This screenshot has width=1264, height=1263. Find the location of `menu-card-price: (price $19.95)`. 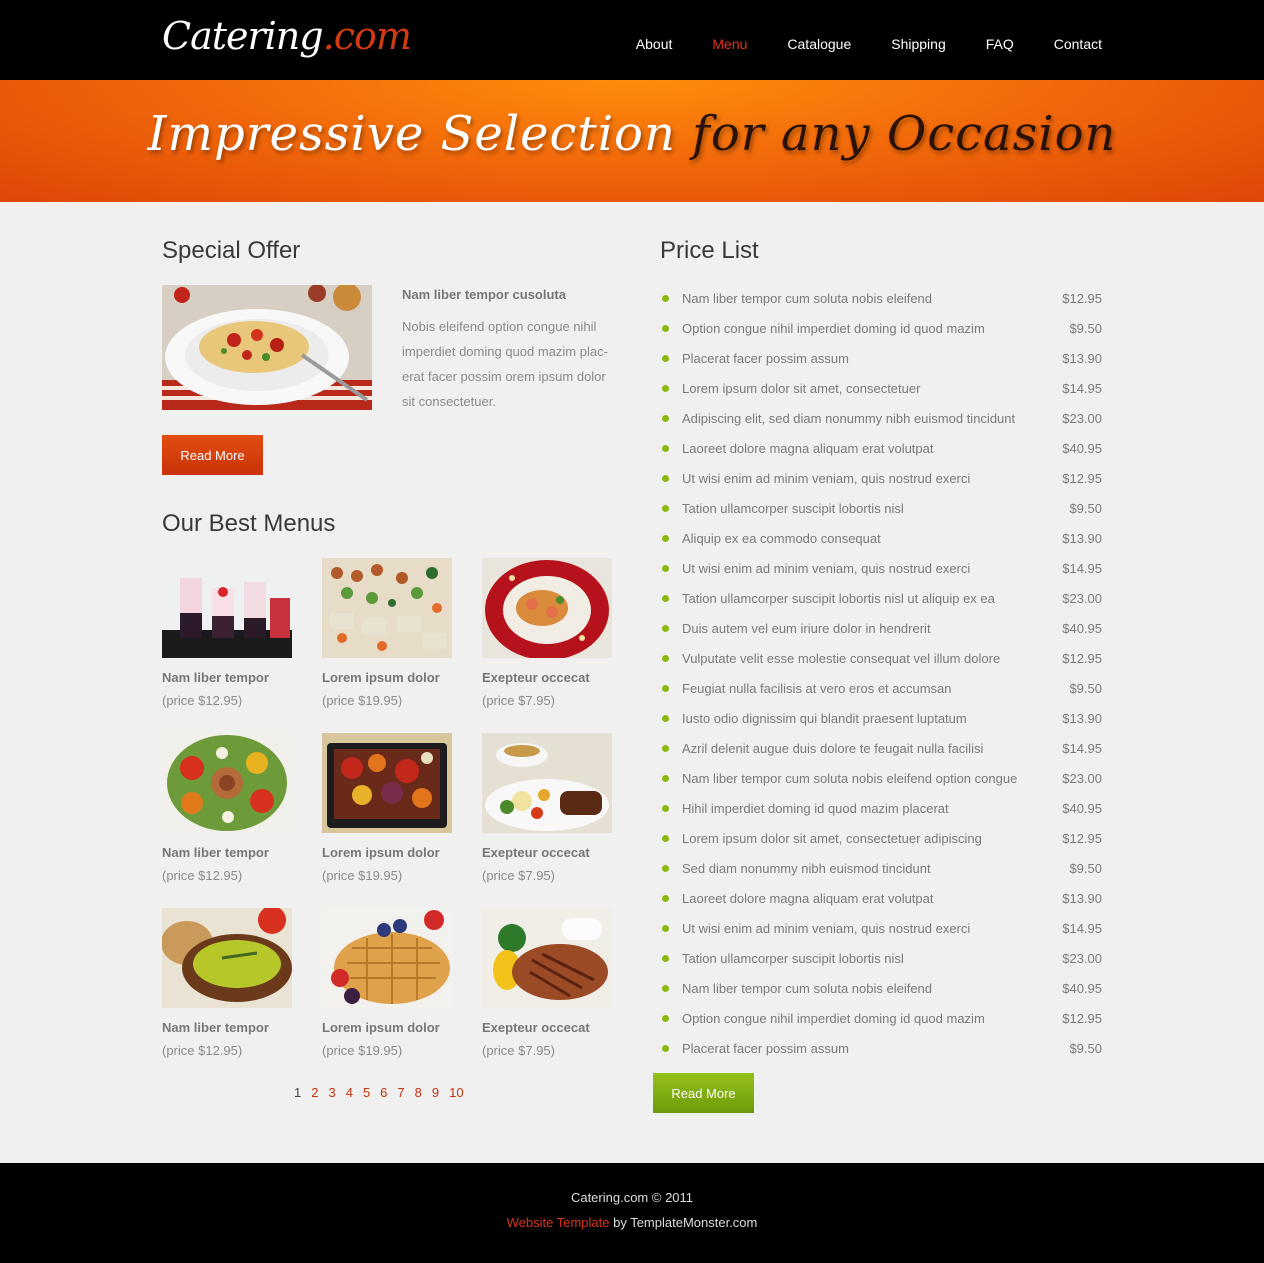

menu-card-price: (price $19.95) is located at coordinates (362, 1050).